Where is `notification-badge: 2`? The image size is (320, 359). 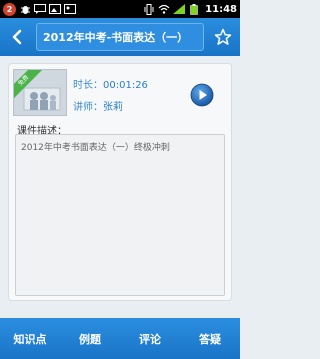
notification-badge: 2 is located at coordinates (9, 9).